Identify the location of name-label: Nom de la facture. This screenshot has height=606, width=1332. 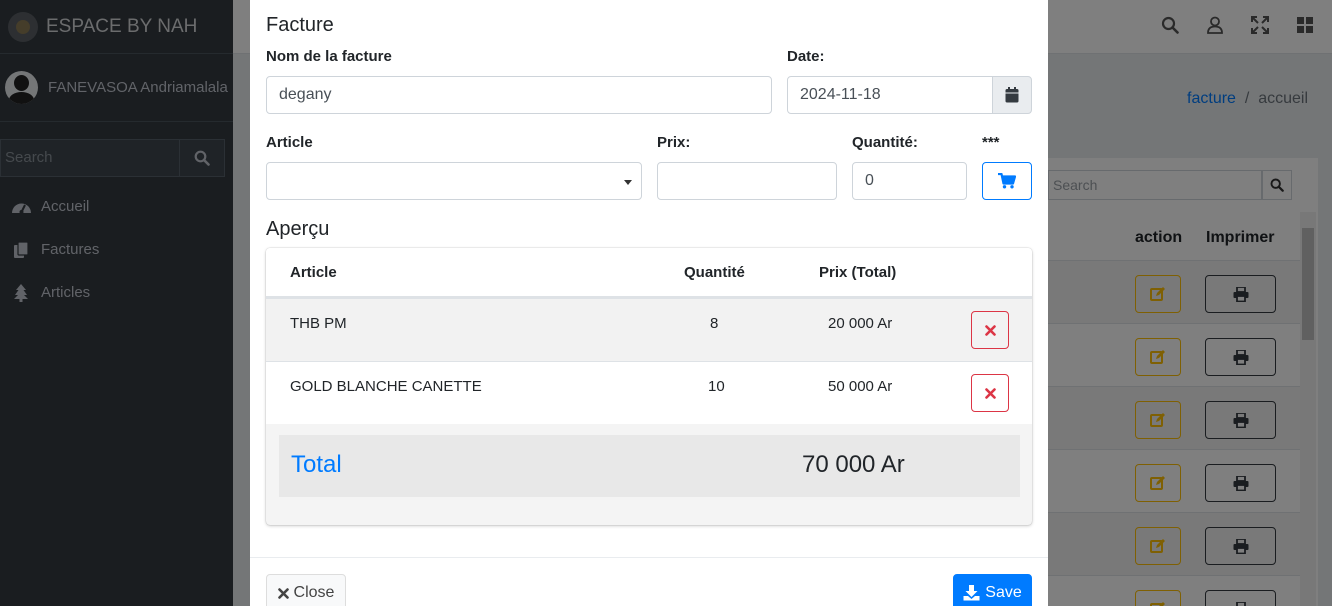
(329, 56).